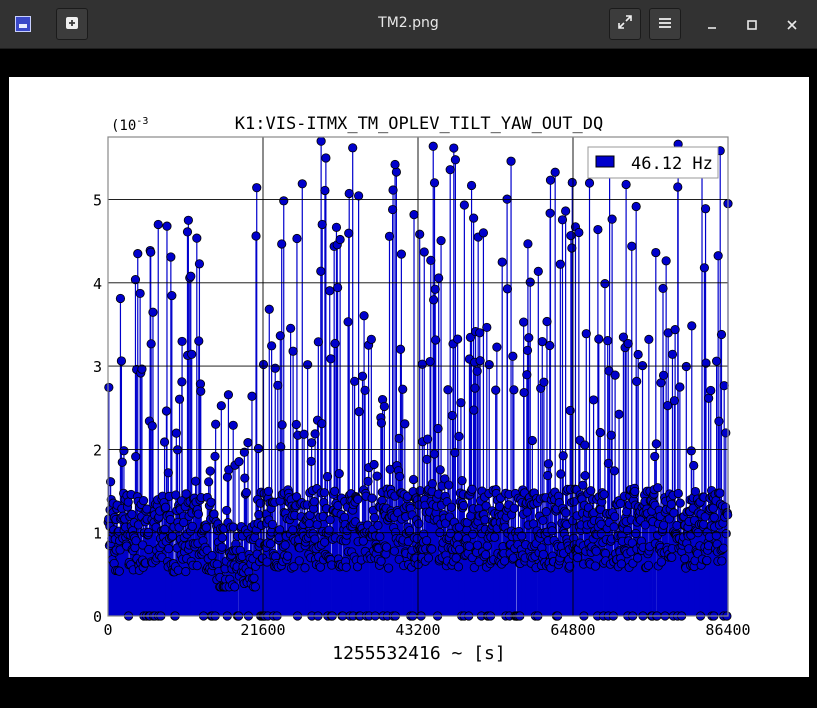 Image resolution: width=817 pixels, height=708 pixels. I want to click on menu-button, so click(665, 24).